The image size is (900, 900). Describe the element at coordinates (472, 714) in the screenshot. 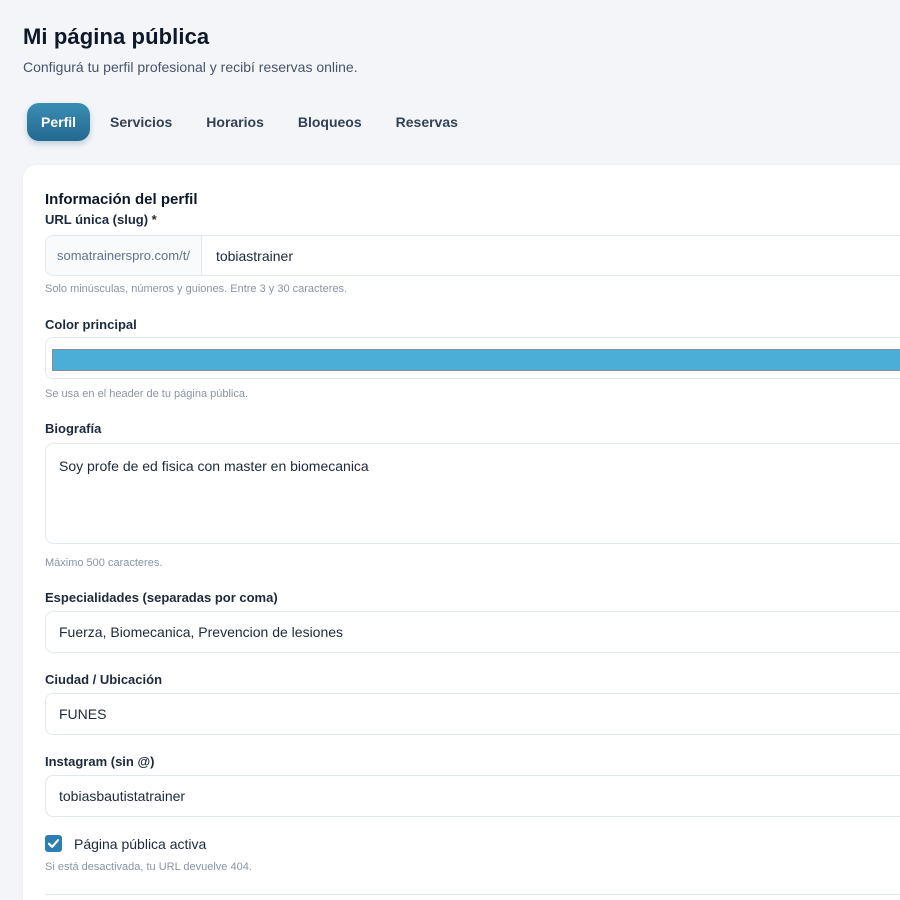

I see `city-input: FUNES` at that location.